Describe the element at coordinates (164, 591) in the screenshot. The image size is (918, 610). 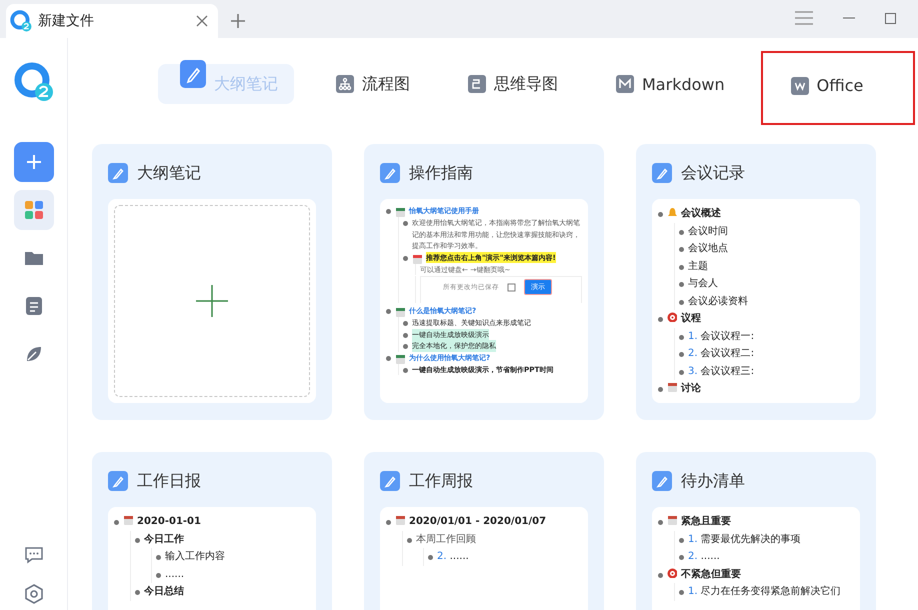
I see `outline-item: 今日总结` at that location.